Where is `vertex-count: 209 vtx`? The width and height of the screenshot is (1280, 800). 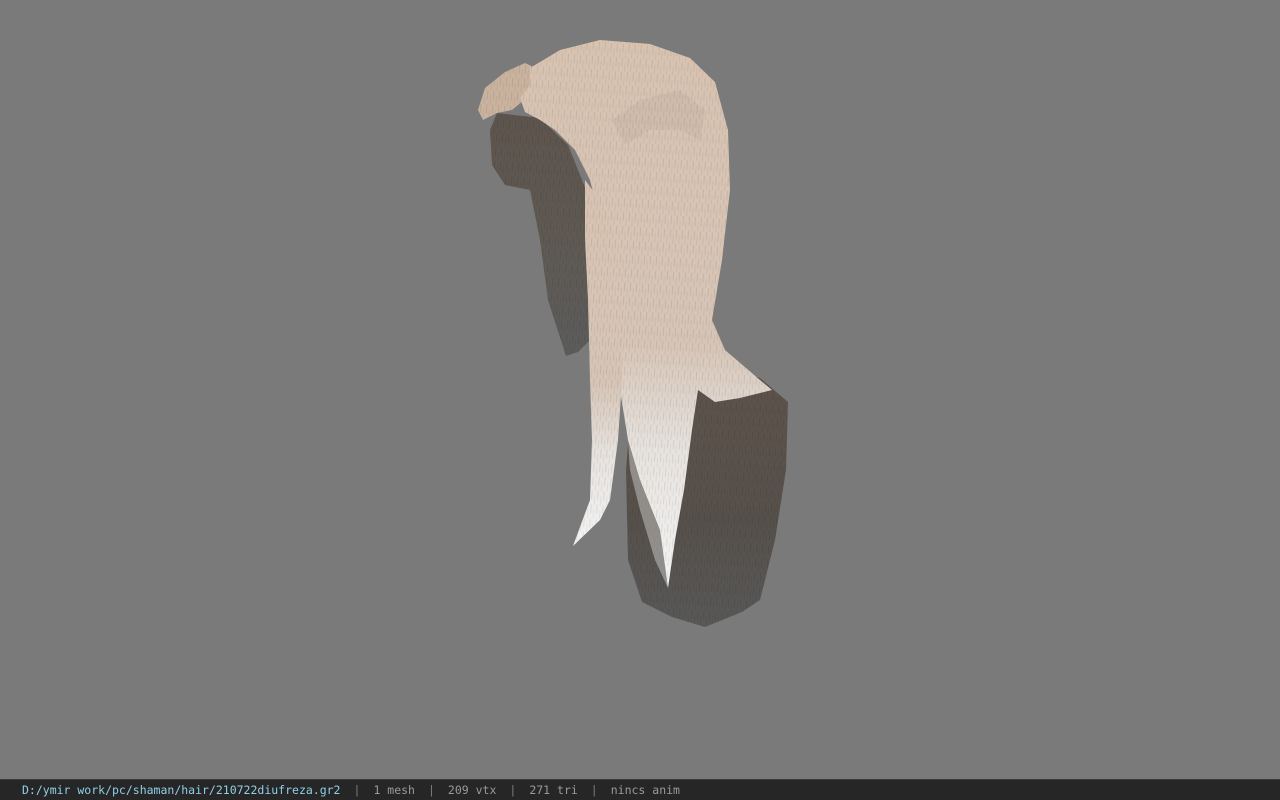
vertex-count: 209 vtx is located at coordinates (472, 790).